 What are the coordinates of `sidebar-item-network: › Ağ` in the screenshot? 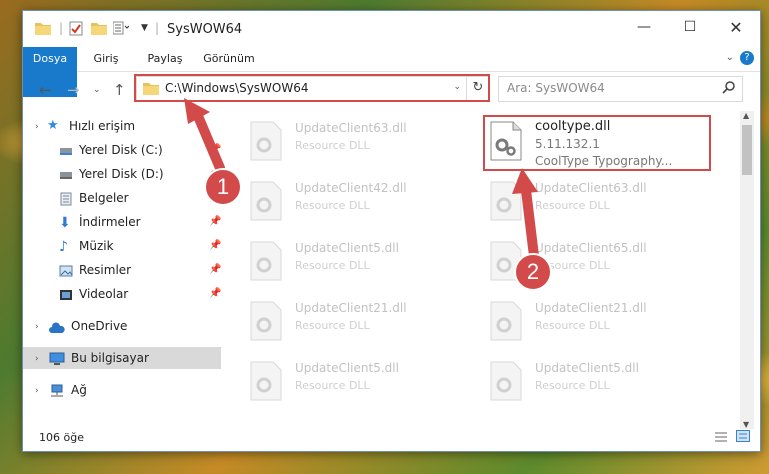 It's located at (122, 390).